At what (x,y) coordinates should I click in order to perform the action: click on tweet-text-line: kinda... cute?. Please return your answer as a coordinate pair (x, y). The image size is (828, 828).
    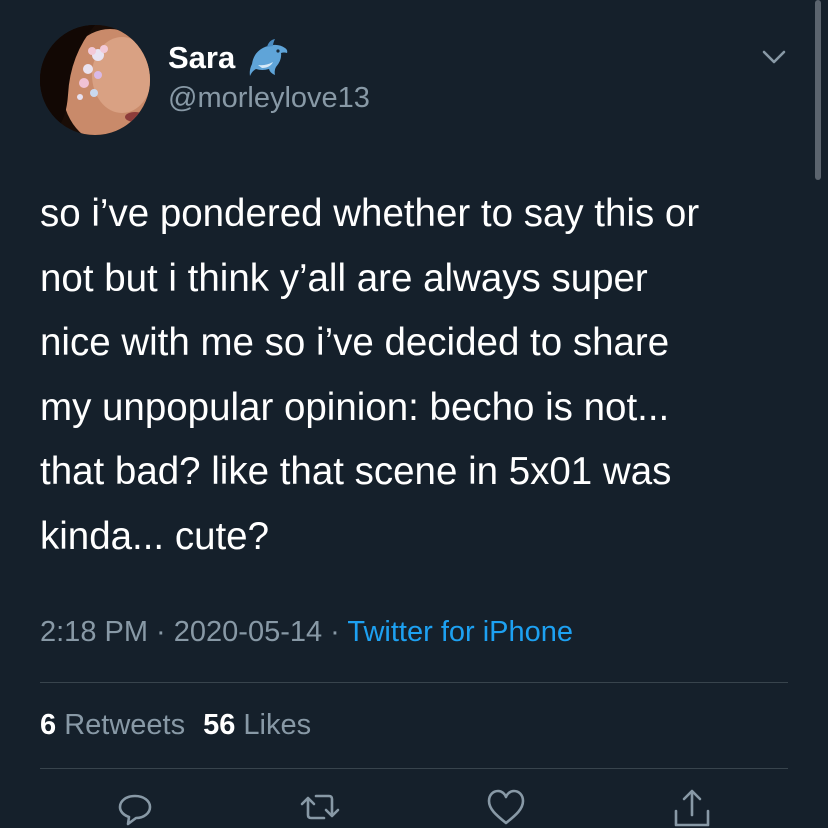
    Looking at the image, I should click on (155, 536).